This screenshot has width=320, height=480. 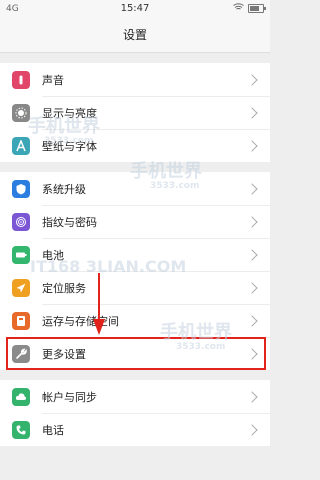 What do you see at coordinates (21, 287) in the screenshot?
I see `location-icon` at bounding box center [21, 287].